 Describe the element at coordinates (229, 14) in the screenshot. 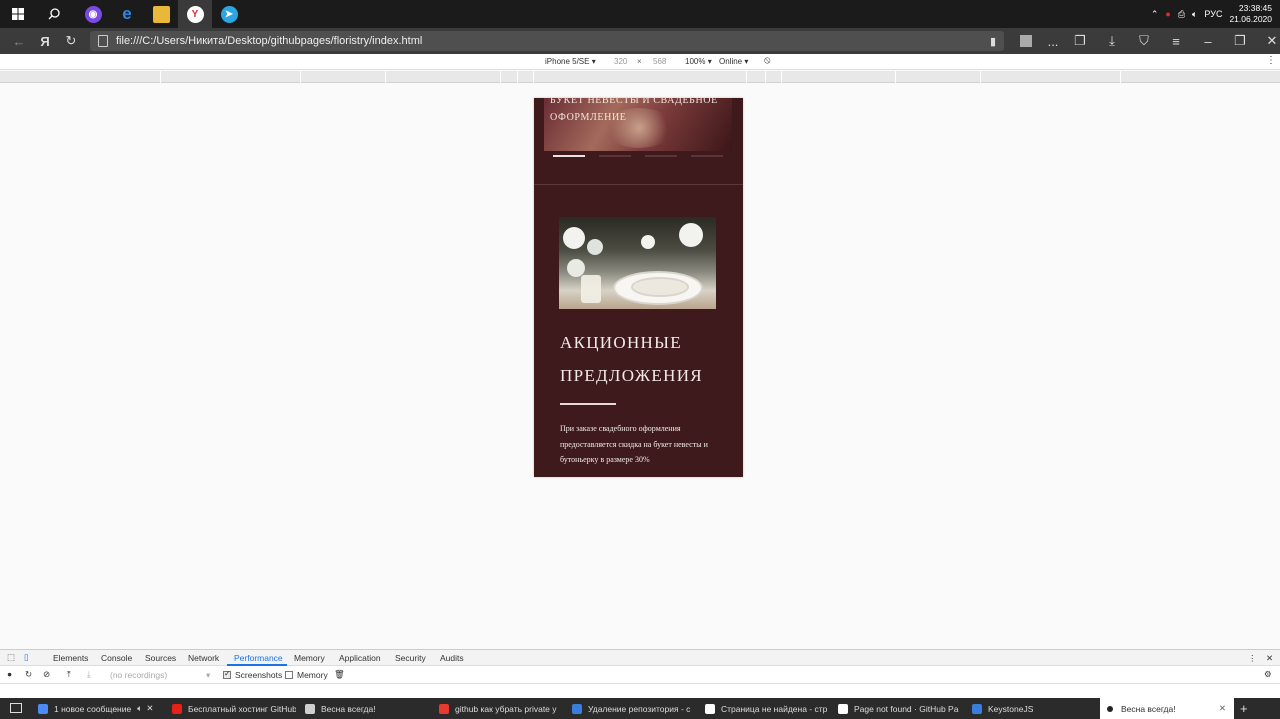

I see `telegram-app-icon: ➤` at that location.